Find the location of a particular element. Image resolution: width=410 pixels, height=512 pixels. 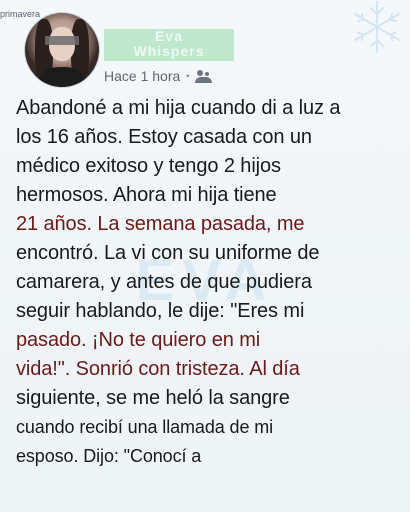

censor-bar is located at coordinates (62, 40).